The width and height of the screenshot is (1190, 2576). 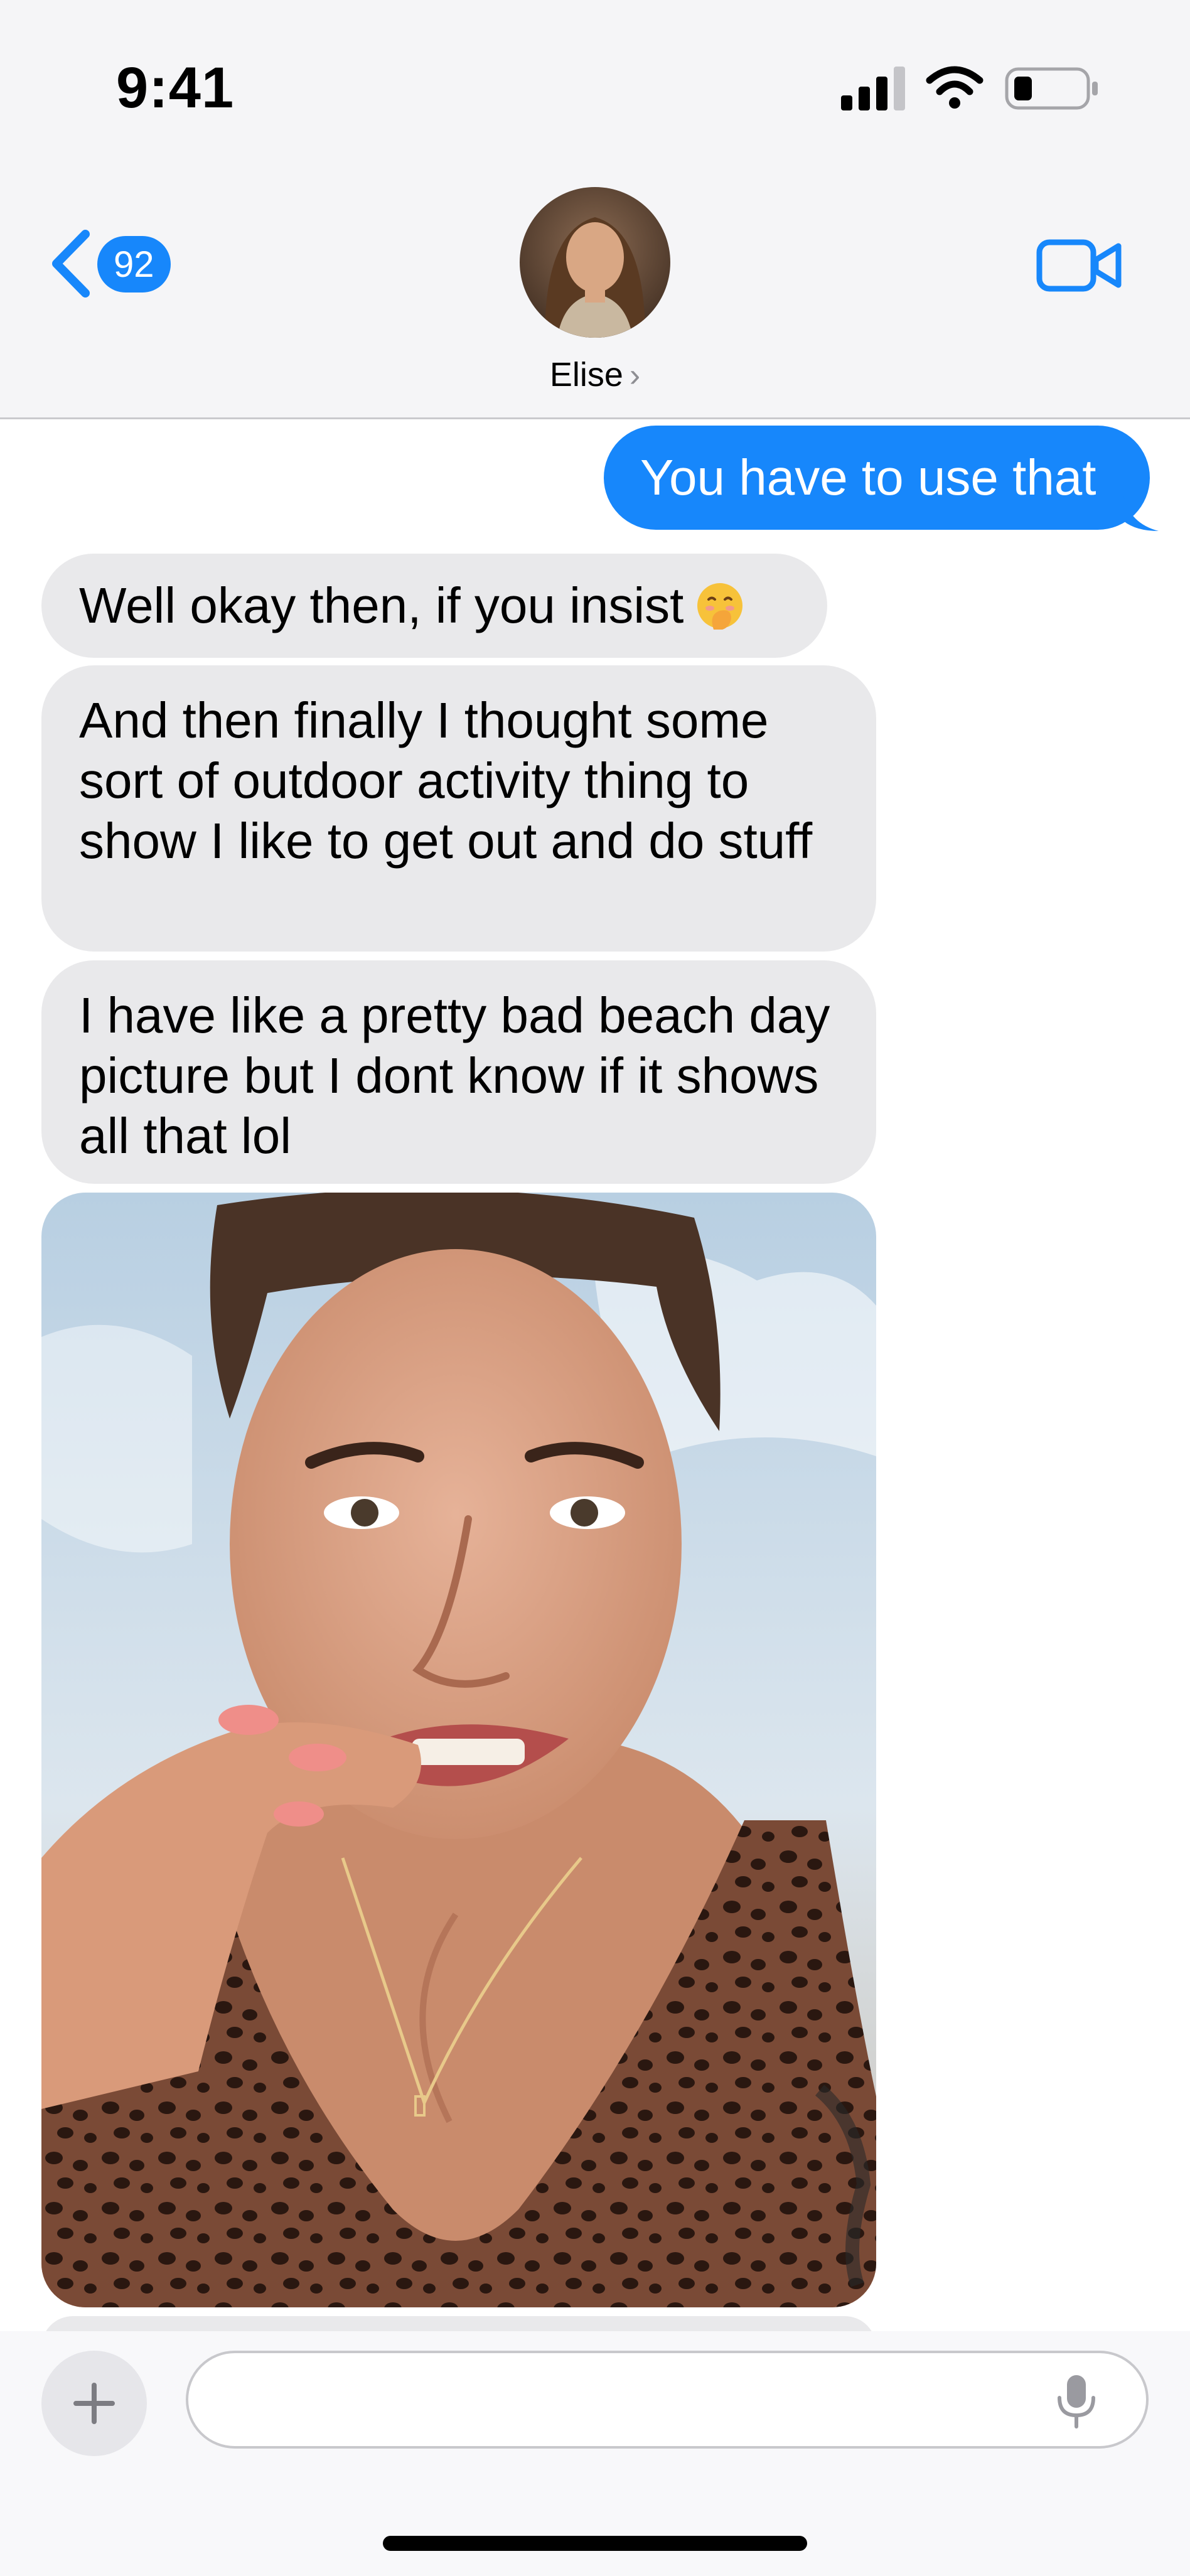 I want to click on status-icons, so click(x=969, y=88).